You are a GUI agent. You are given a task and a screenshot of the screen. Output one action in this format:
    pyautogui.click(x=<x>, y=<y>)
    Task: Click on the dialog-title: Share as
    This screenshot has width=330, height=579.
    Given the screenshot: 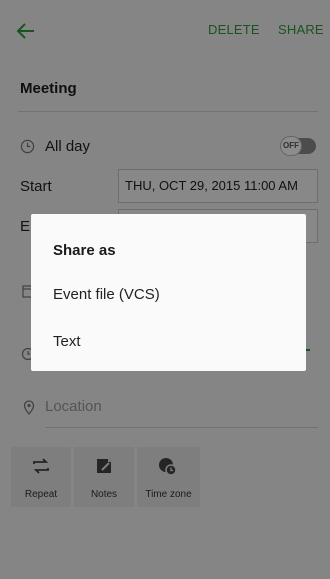 What is the action you would take?
    pyautogui.click(x=84, y=250)
    